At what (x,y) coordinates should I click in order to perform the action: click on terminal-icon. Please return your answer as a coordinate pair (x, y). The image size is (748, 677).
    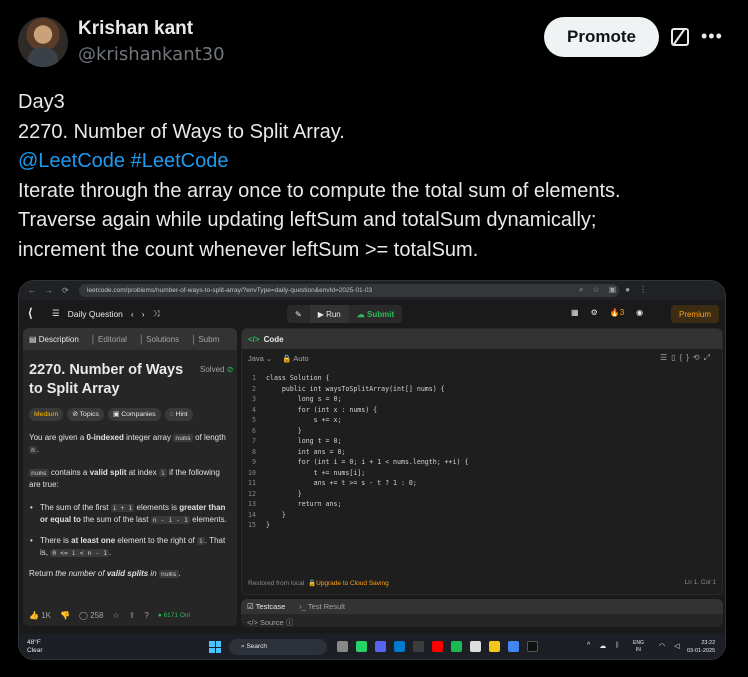
    Looking at the image, I should click on (418, 646).